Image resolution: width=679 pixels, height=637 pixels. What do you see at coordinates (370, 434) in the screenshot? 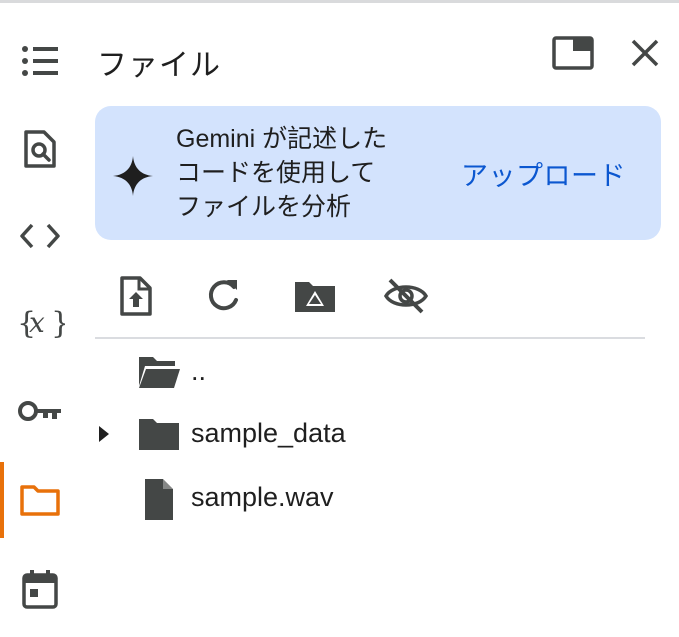
I see `file-row-sample-data: sample_data` at bounding box center [370, 434].